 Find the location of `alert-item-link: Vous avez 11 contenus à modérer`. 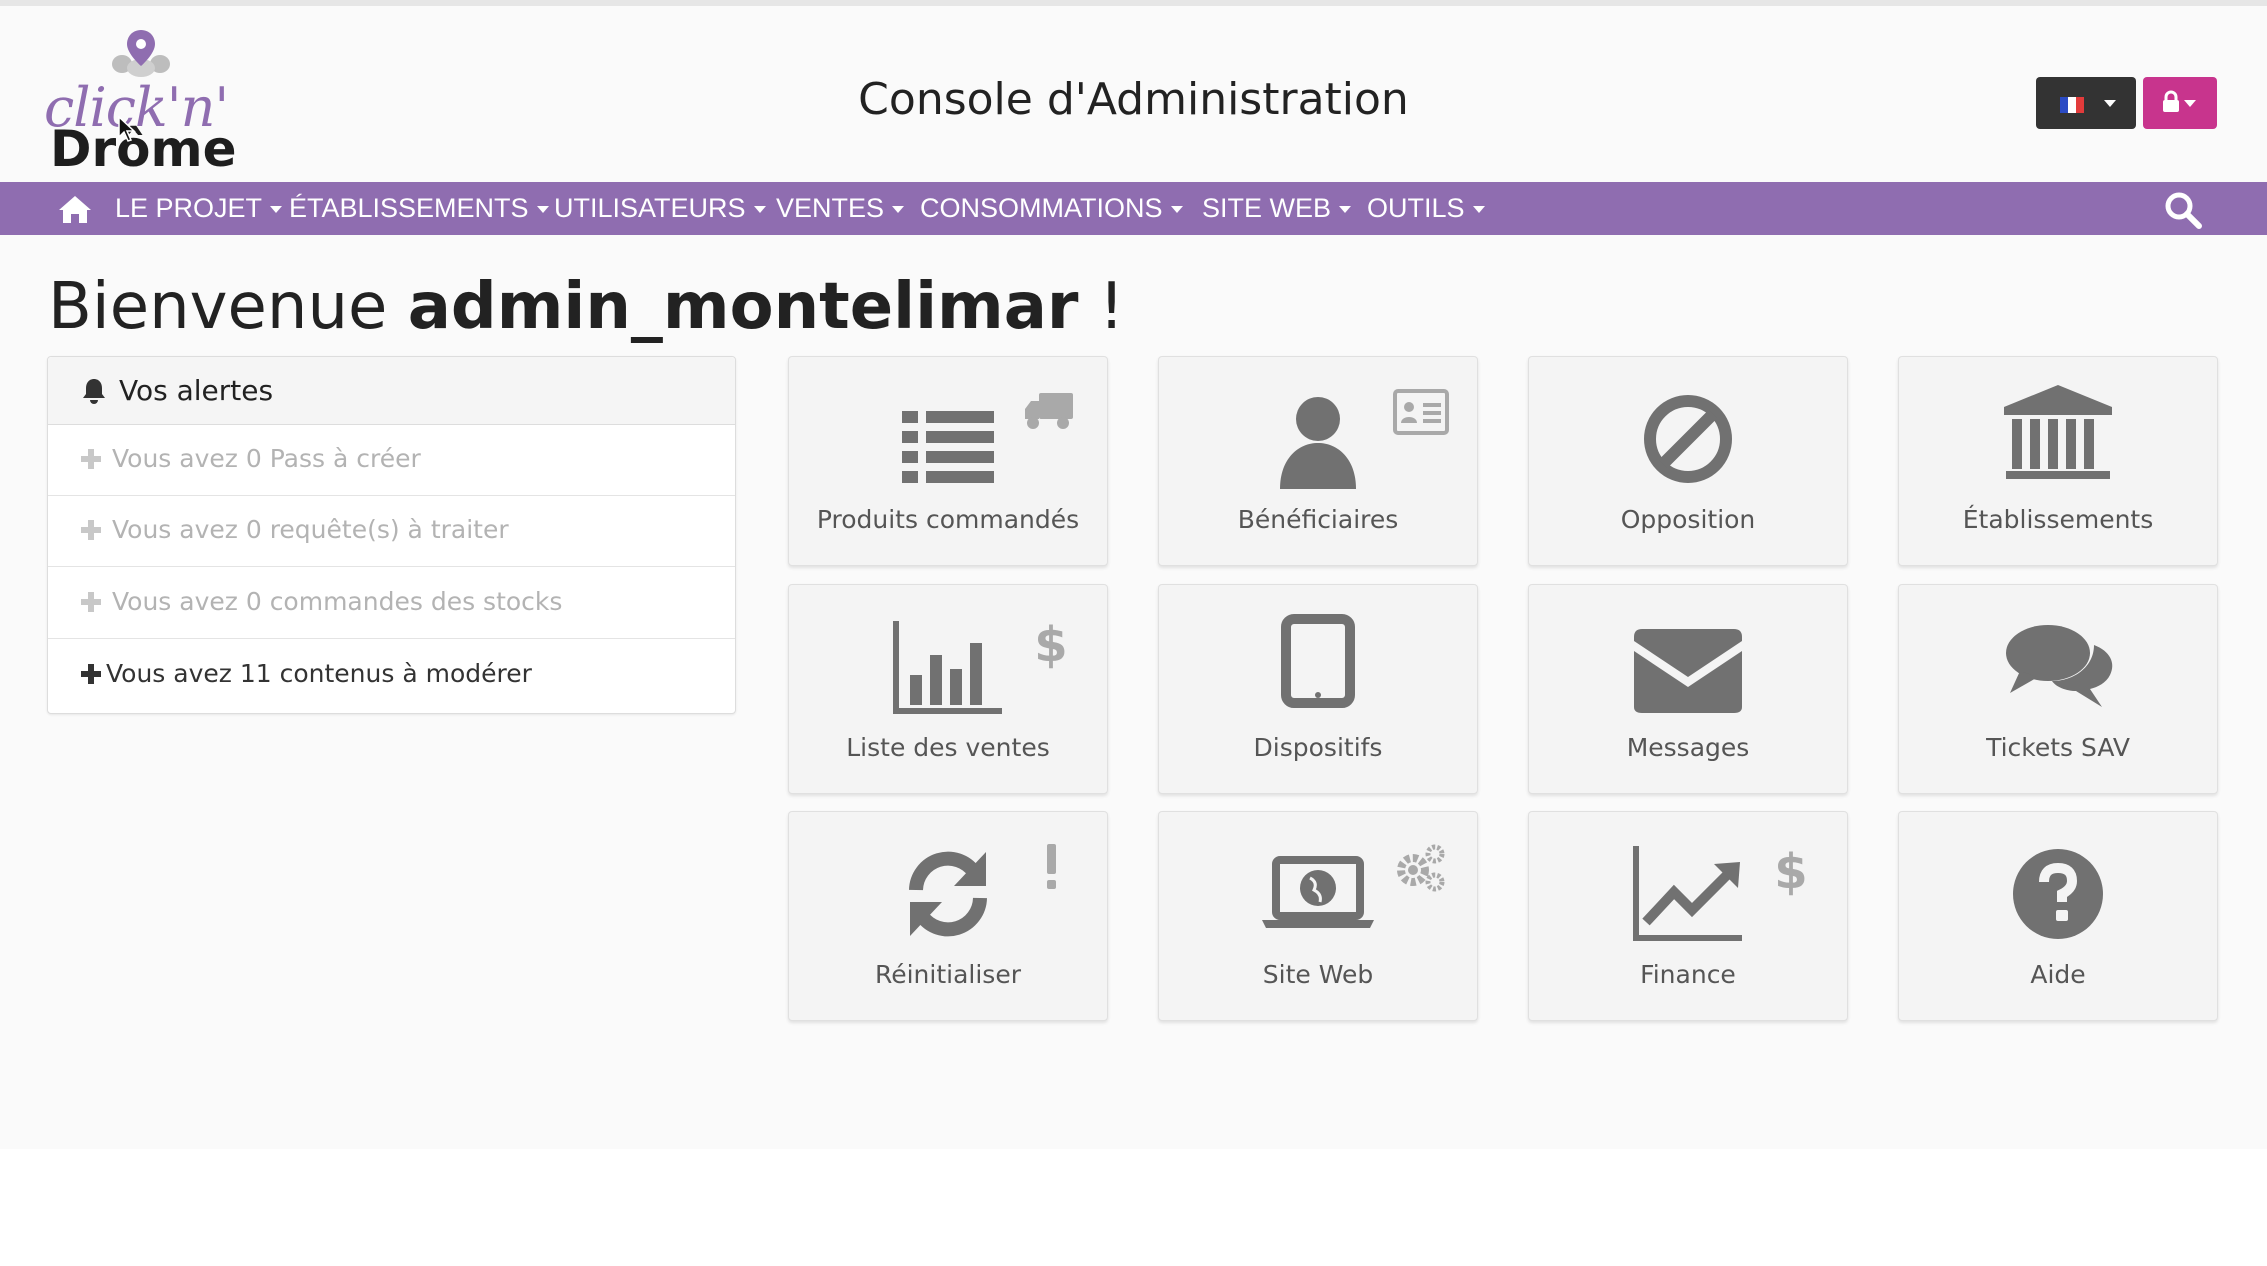

alert-item-link: Vous avez 11 contenus à modérer is located at coordinates (391, 675).